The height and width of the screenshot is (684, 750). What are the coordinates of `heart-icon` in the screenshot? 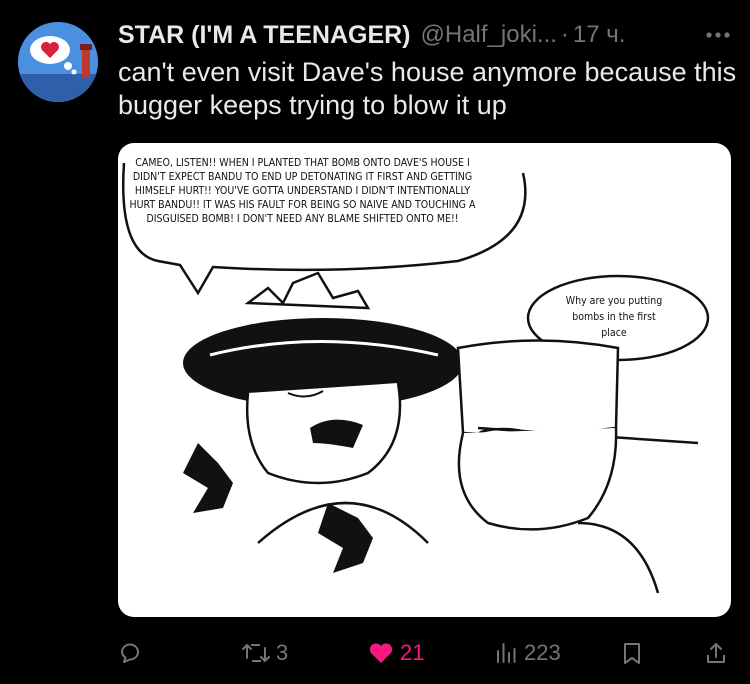 It's located at (381, 653).